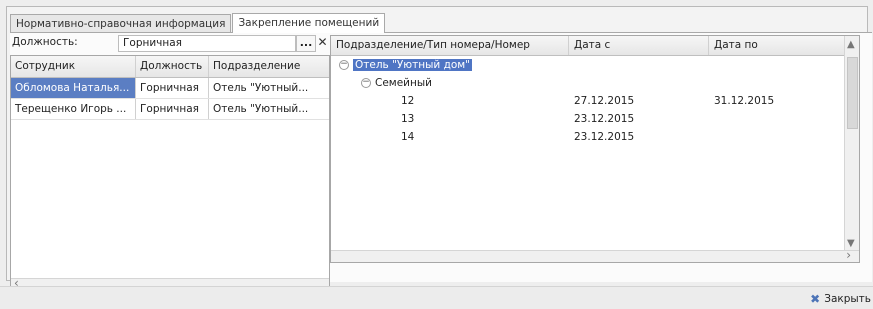  I want to click on column-department: Подразделение, so click(269, 66).